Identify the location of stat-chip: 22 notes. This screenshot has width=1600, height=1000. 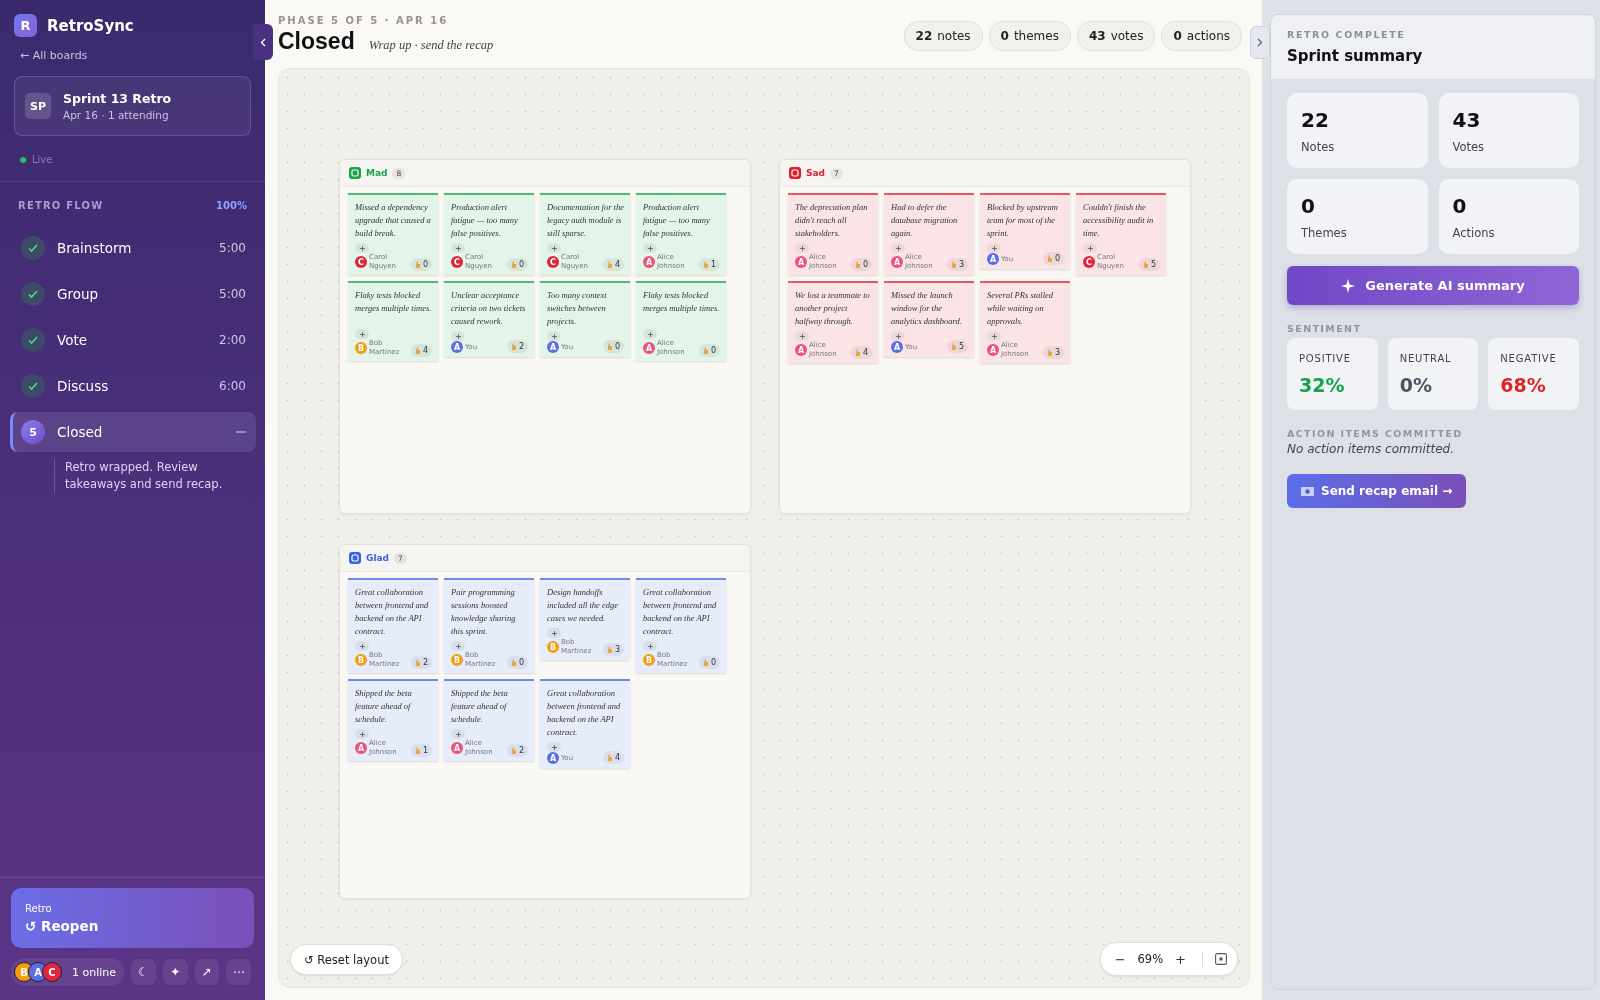
(943, 36).